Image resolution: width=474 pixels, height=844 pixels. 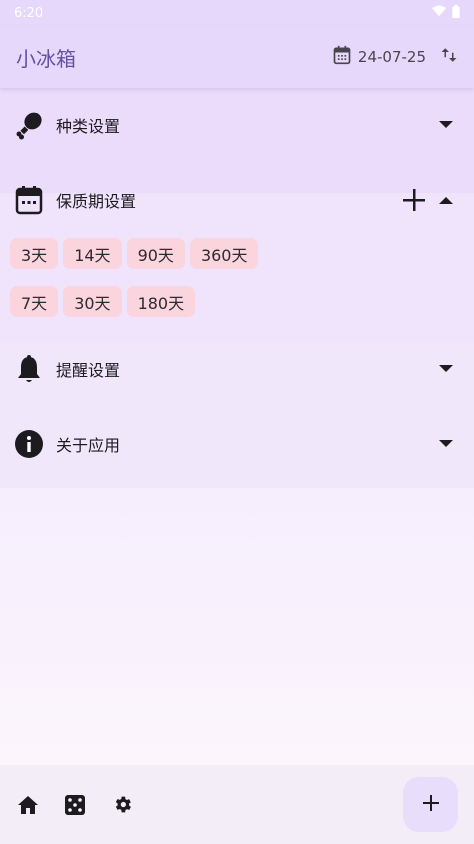 I want to click on add-icon, so click(x=430, y=804).